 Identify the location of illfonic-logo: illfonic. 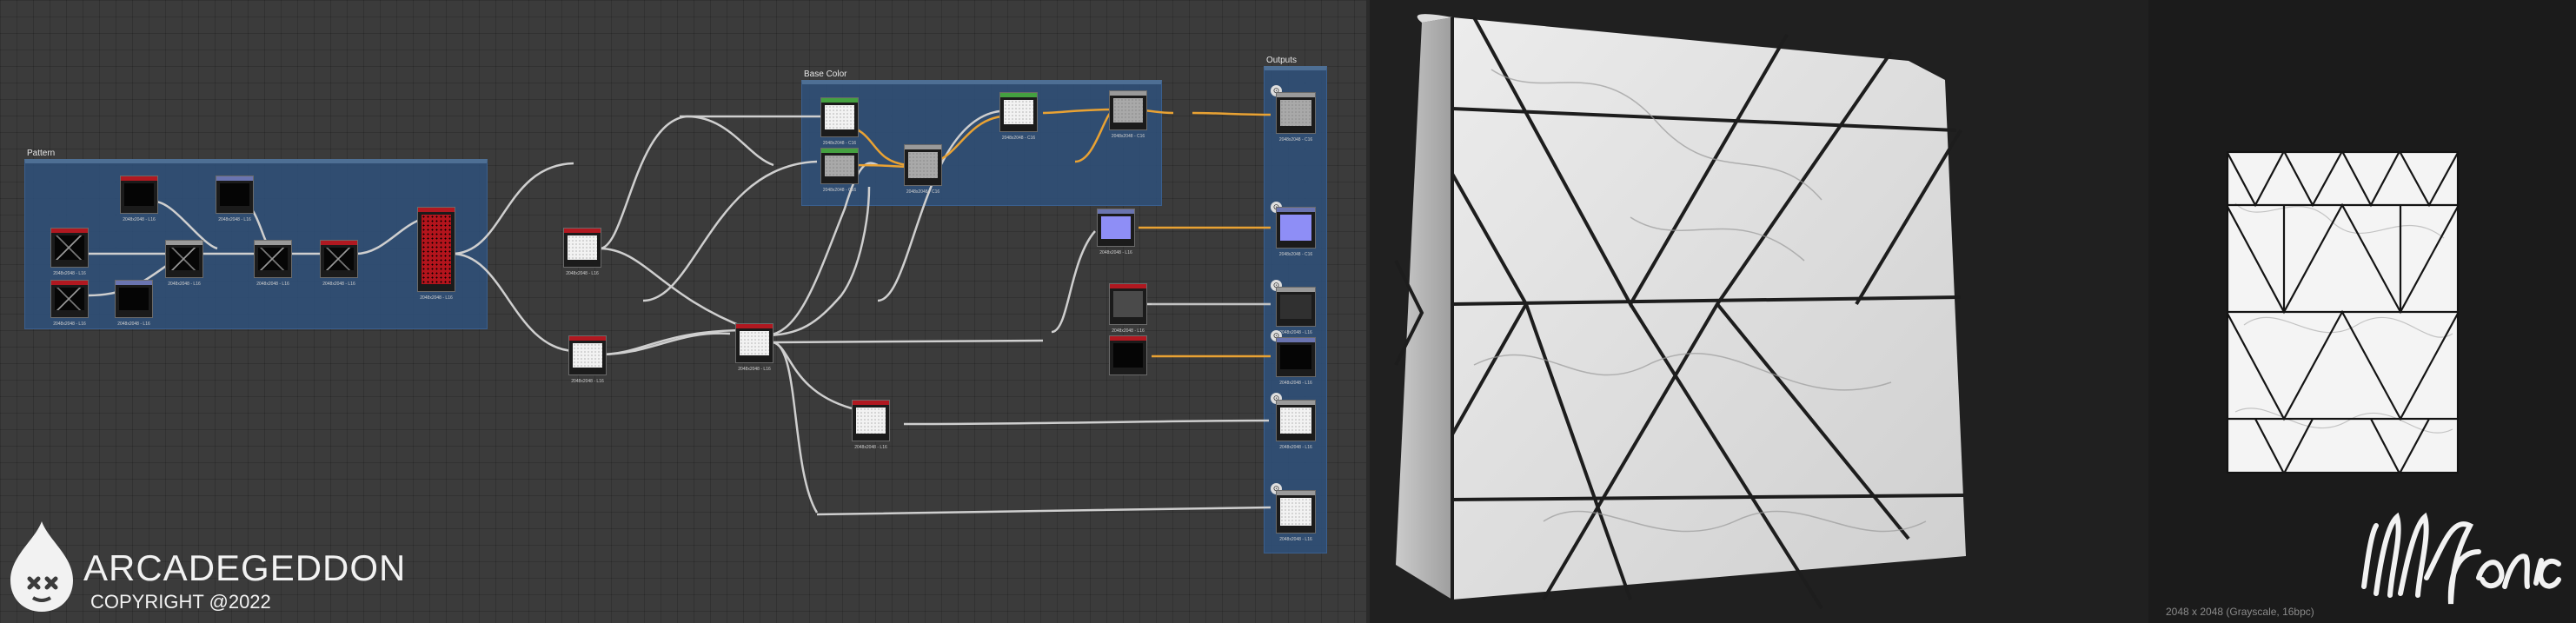
(2461, 558).